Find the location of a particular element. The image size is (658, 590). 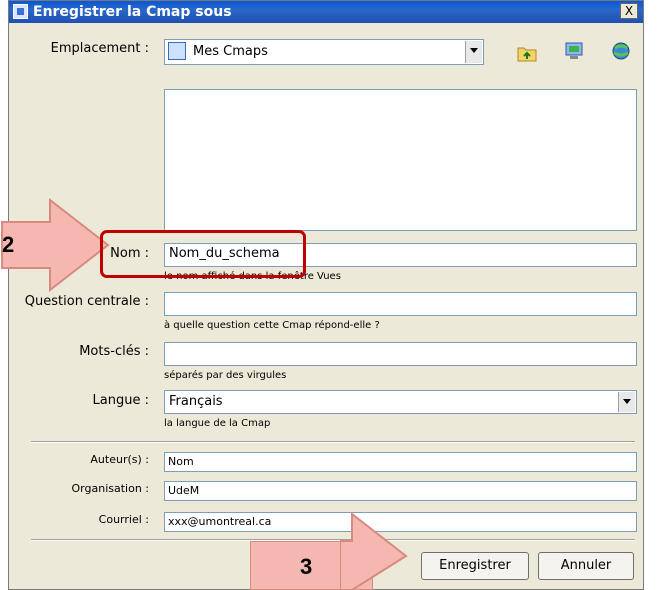

language-hint: la langue de la Cmap is located at coordinates (217, 423).